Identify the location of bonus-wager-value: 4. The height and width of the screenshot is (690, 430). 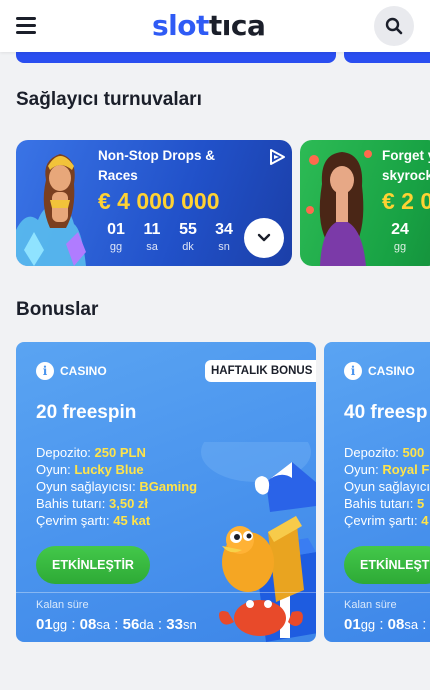
(425, 520).